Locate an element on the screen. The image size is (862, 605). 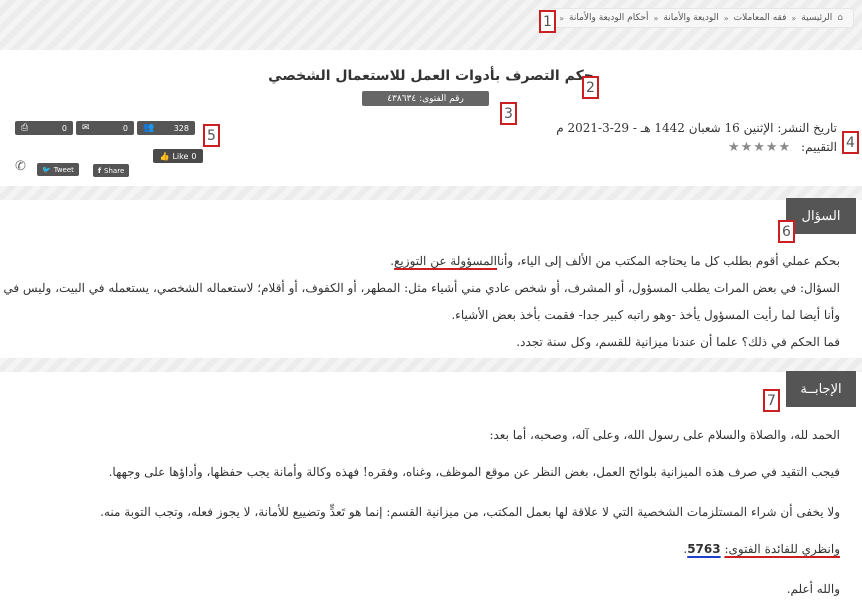
share-toolbar: ⎙ 0 ✉ 0 👥 328 is located at coordinates (105, 128).